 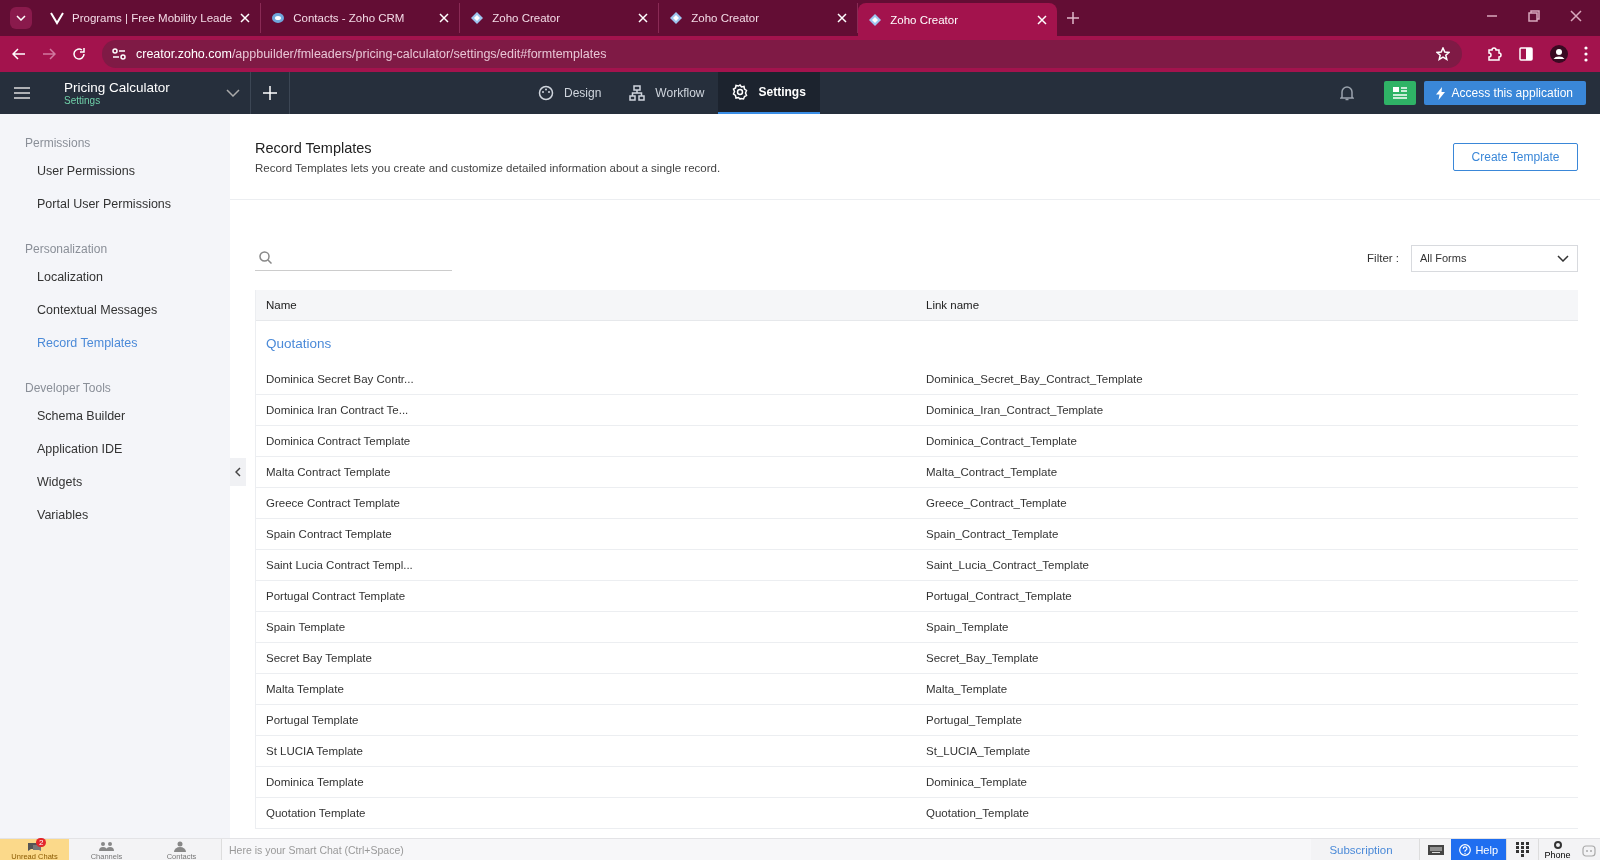 What do you see at coordinates (349, 18) in the screenshot?
I see `tab-title: Contacts - Zoho CRM` at bounding box center [349, 18].